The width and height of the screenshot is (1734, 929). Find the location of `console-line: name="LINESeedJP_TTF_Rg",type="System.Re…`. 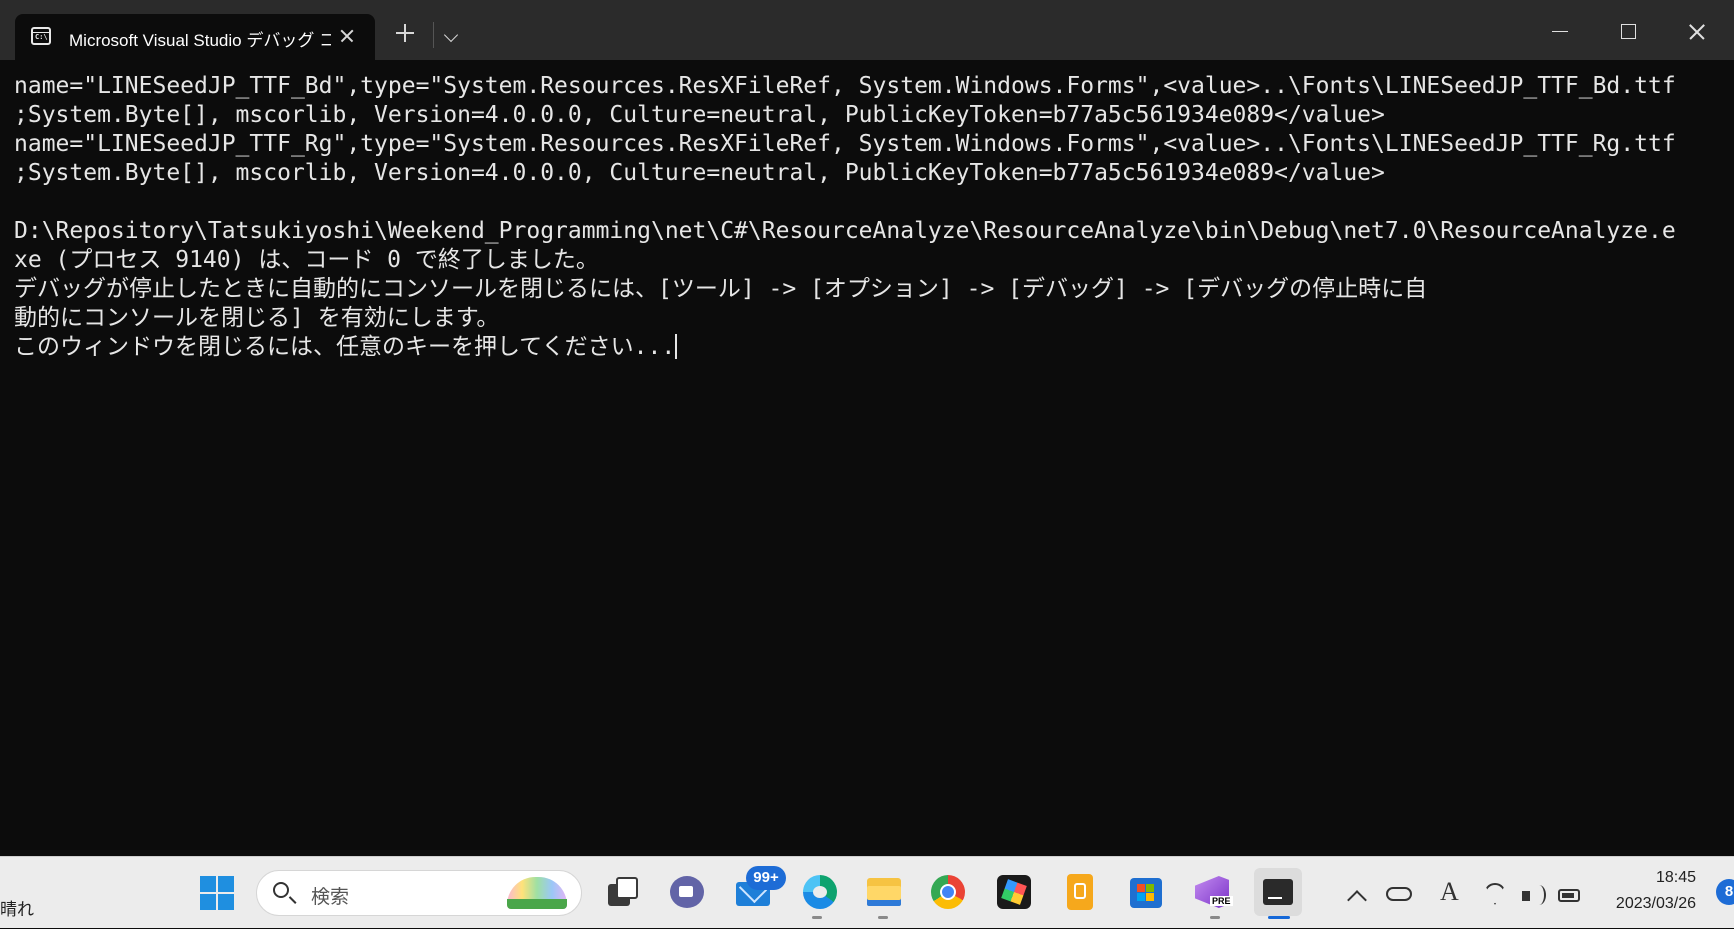

console-line: name="LINESeedJP_TTF_Rg",type="System.Re… is located at coordinates (845, 144).